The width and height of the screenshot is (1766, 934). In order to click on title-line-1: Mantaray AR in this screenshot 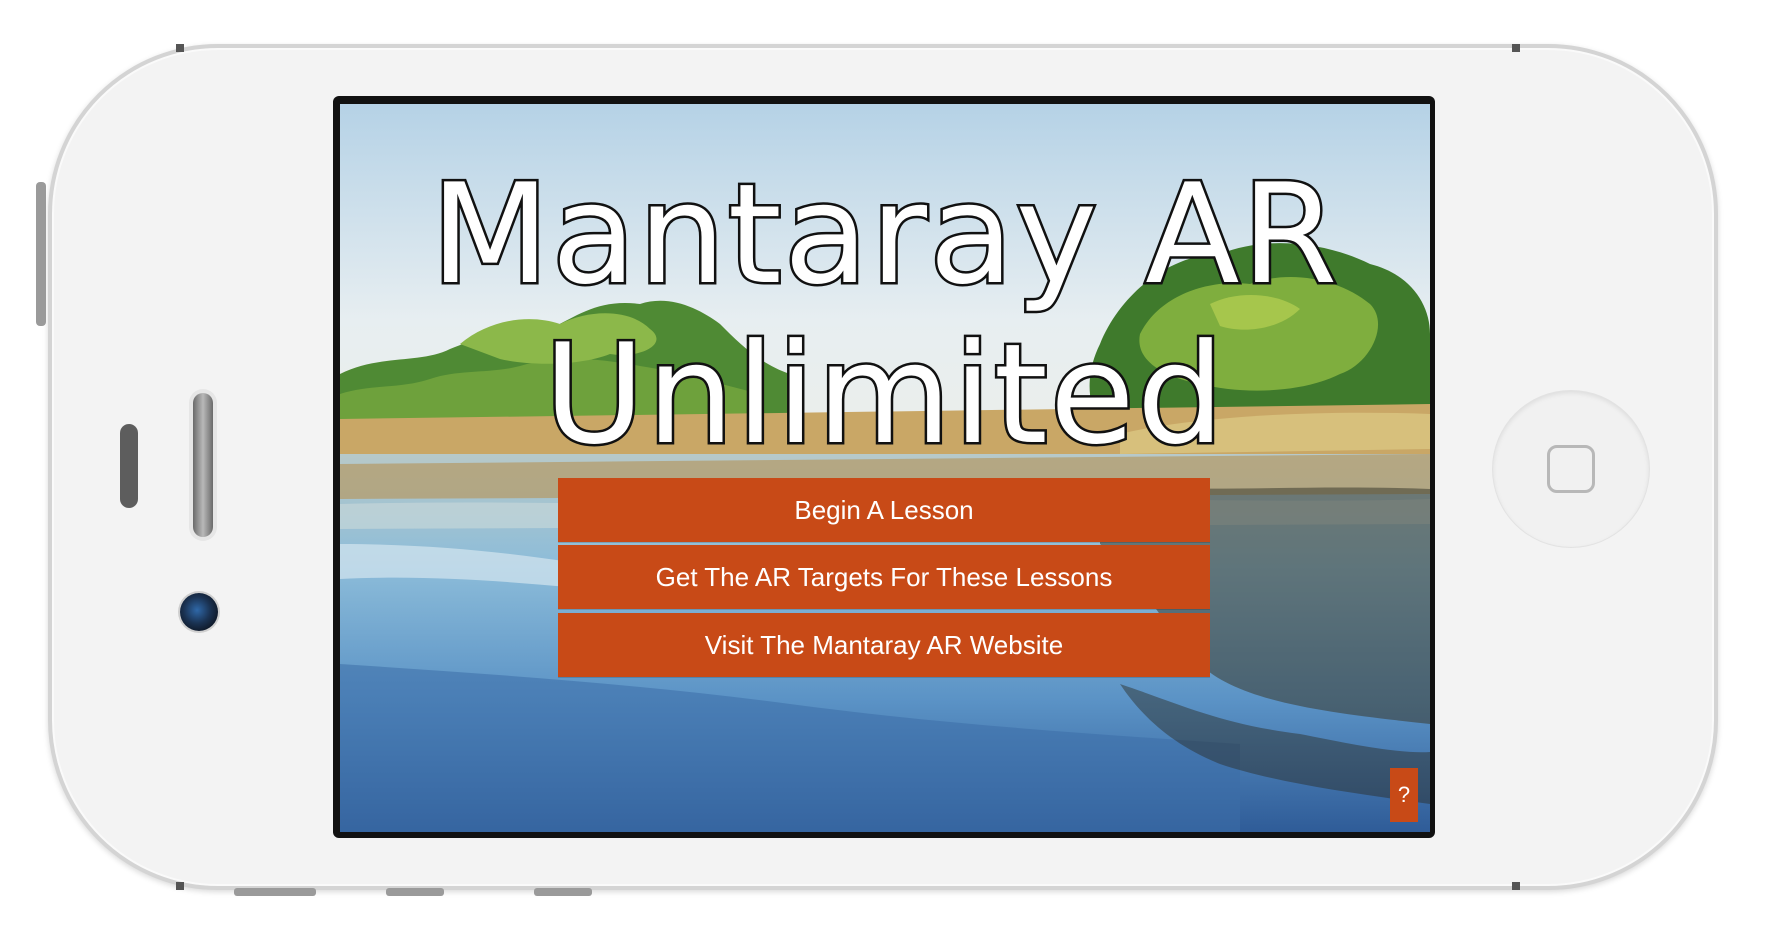, I will do `click(885, 234)`.